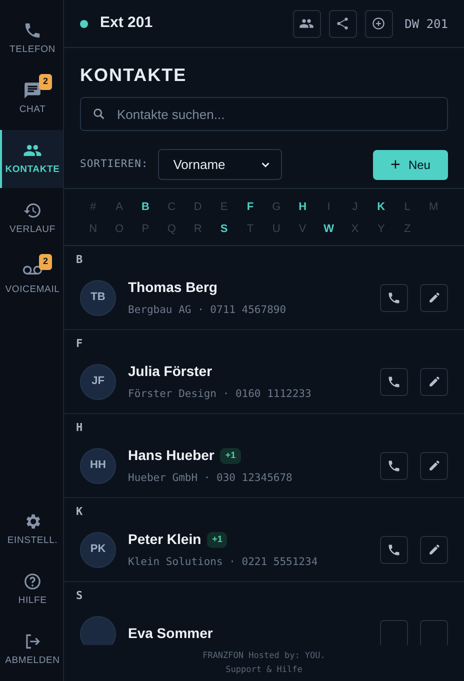 This screenshot has width=464, height=681. I want to click on sort-dropdown: Vorname, so click(220, 164).